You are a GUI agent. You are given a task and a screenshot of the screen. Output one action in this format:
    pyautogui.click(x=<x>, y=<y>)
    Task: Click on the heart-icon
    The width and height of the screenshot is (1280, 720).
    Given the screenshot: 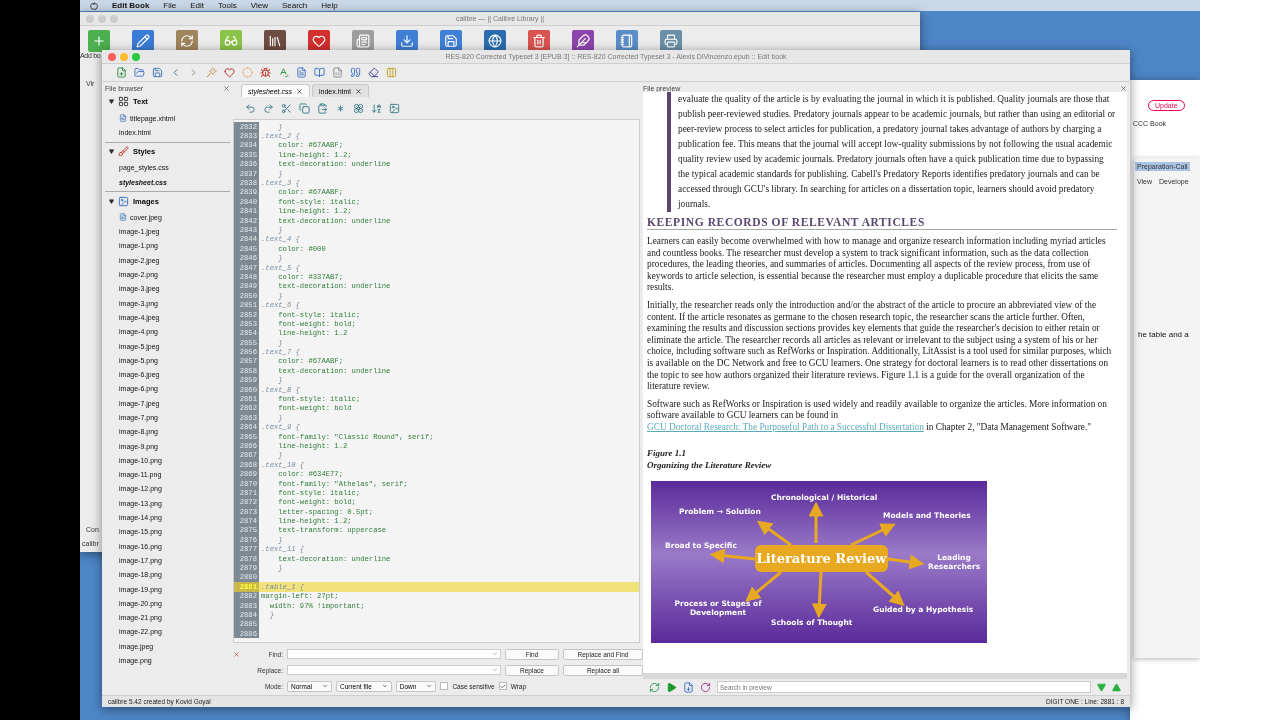 What is the action you would take?
    pyautogui.click(x=229, y=72)
    